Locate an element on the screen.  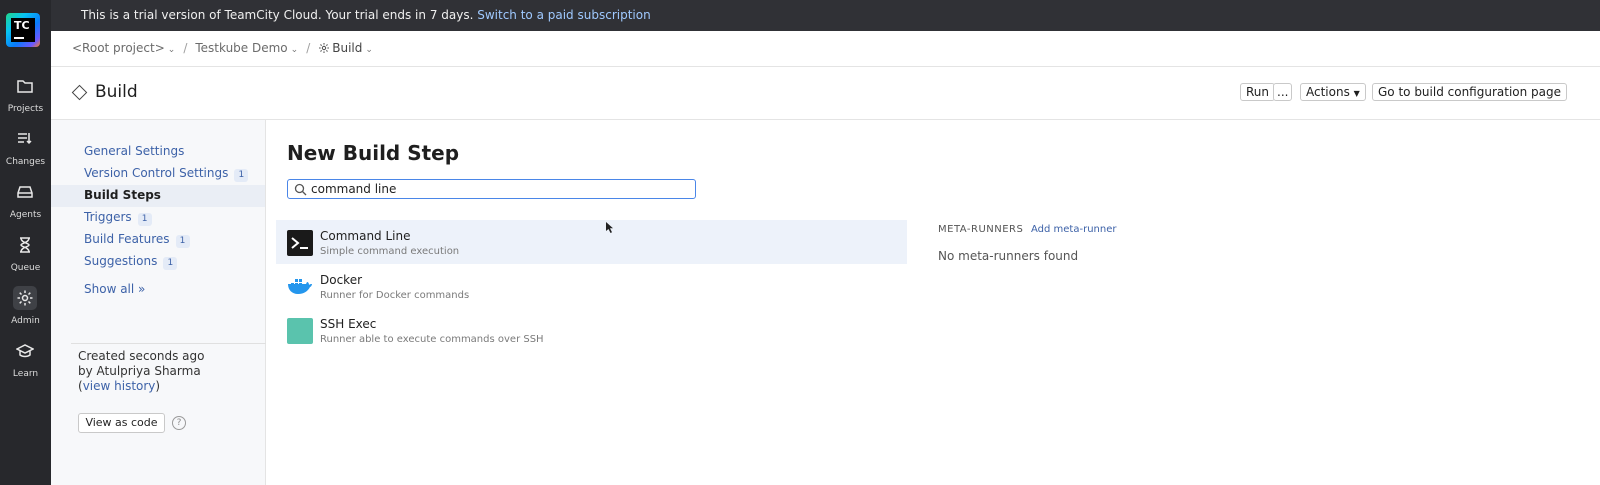
created-author: by Atulpriya Sharma is located at coordinates (139, 371).